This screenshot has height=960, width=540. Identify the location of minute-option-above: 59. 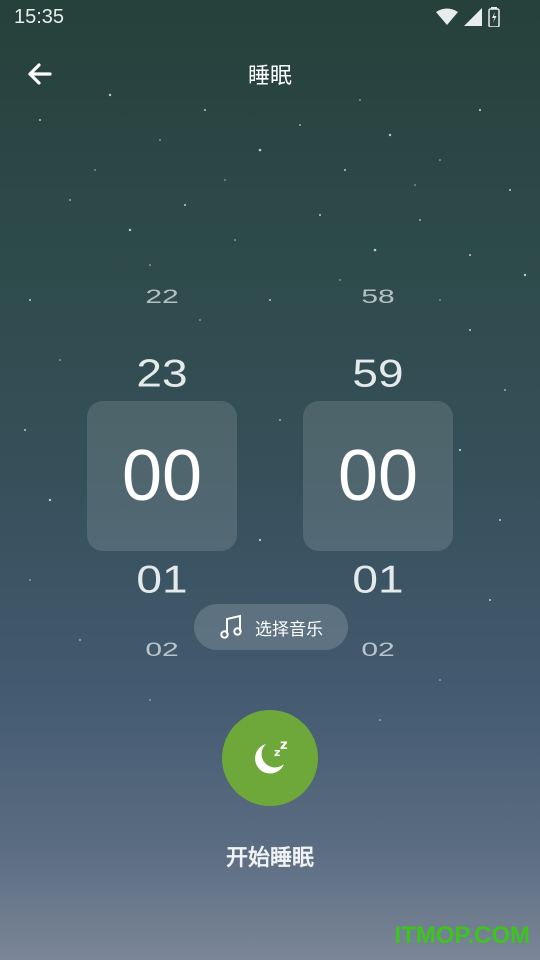
(378, 373).